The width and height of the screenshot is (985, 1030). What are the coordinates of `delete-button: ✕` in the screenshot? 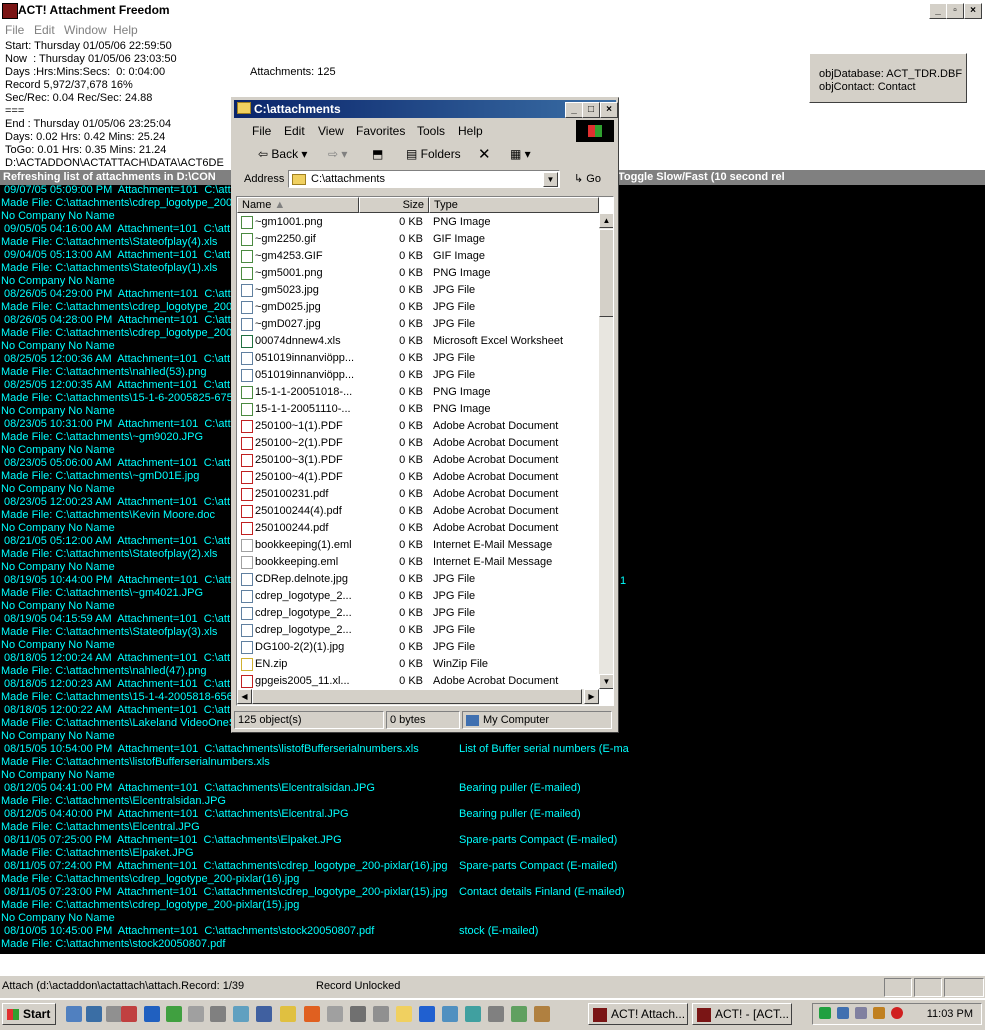 It's located at (484, 155).